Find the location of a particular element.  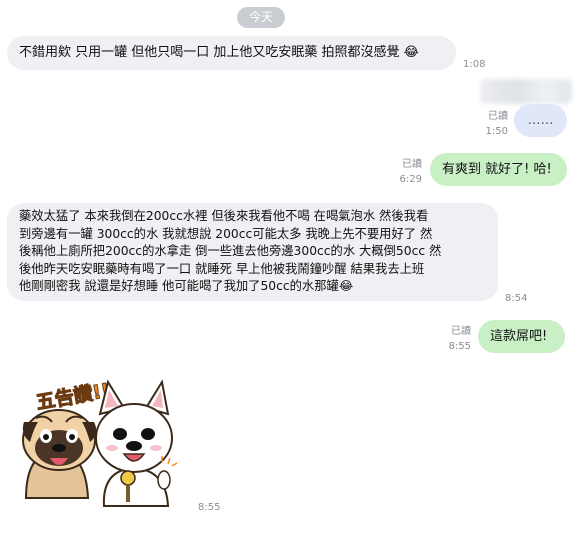

message-line: 他剛剛密我 說還是好想睡 他可能喝了我加了50cc的水那罐😂 is located at coordinates (186, 286).